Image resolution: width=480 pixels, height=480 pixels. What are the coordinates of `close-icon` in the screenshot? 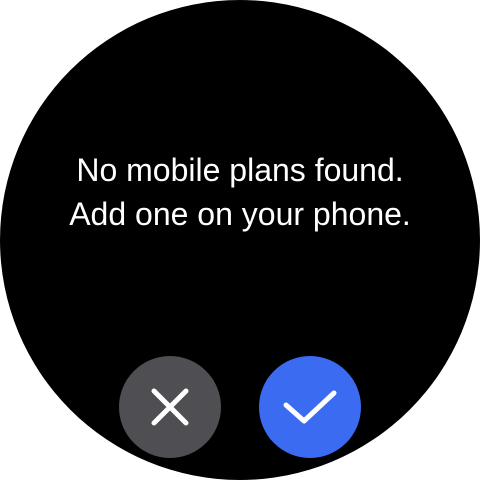 It's located at (170, 407).